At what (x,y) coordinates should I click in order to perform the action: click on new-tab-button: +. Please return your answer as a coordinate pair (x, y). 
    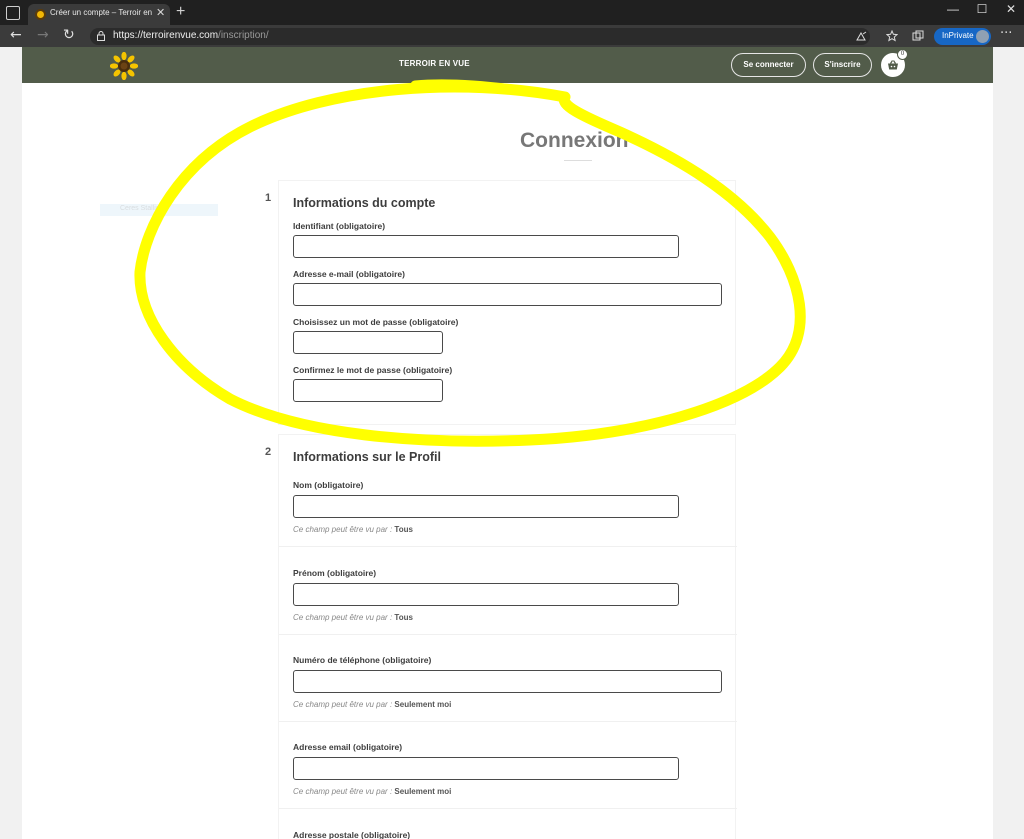
    Looking at the image, I should click on (180, 12).